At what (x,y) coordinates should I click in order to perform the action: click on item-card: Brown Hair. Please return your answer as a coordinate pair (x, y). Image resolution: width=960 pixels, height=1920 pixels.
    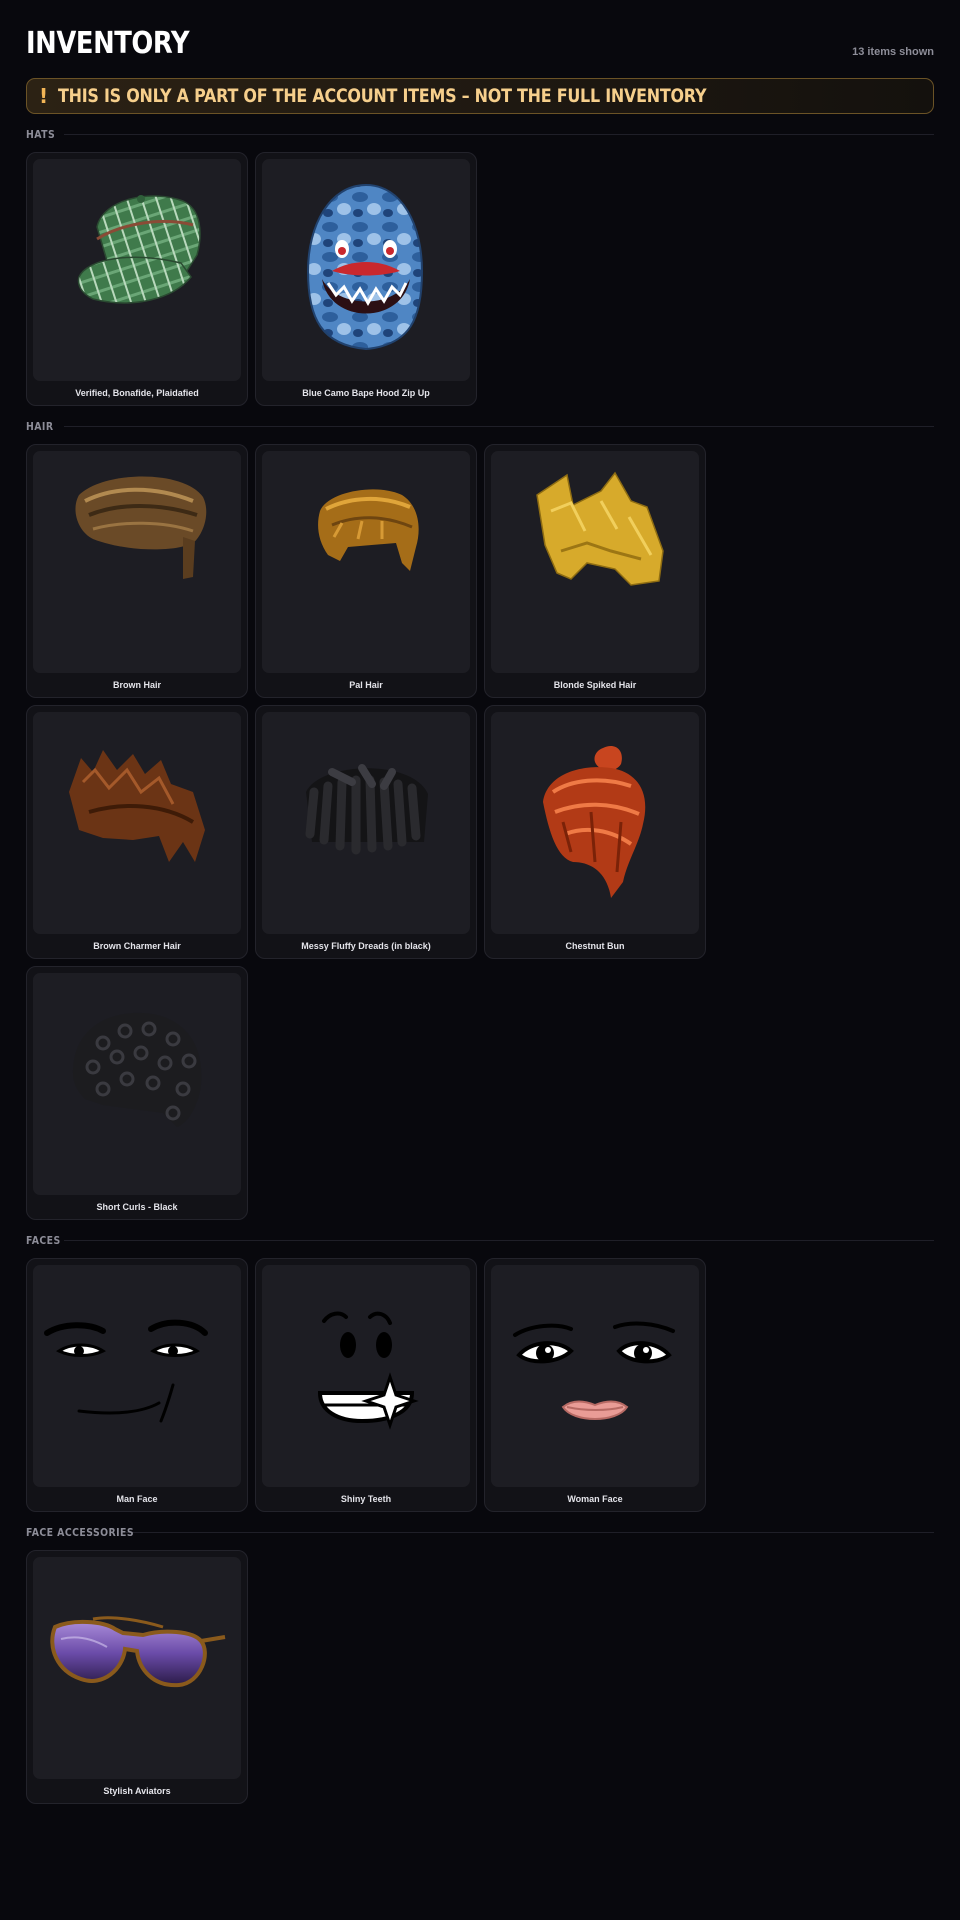
    Looking at the image, I should click on (137, 571).